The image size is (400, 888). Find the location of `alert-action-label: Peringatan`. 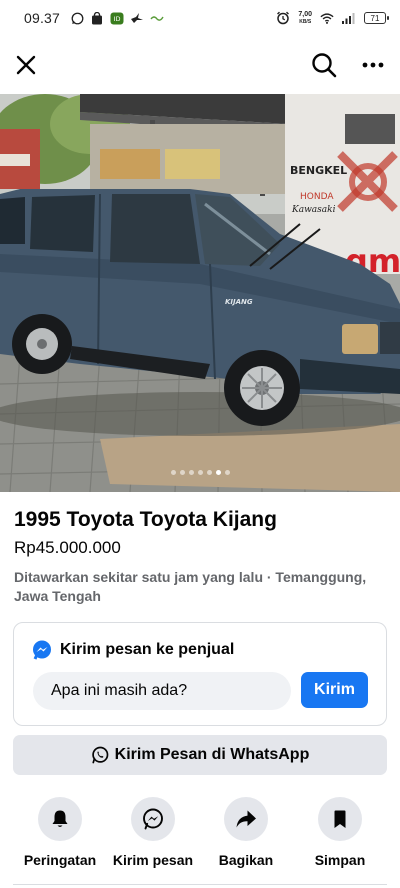

alert-action-label: Peringatan is located at coordinates (60, 860).